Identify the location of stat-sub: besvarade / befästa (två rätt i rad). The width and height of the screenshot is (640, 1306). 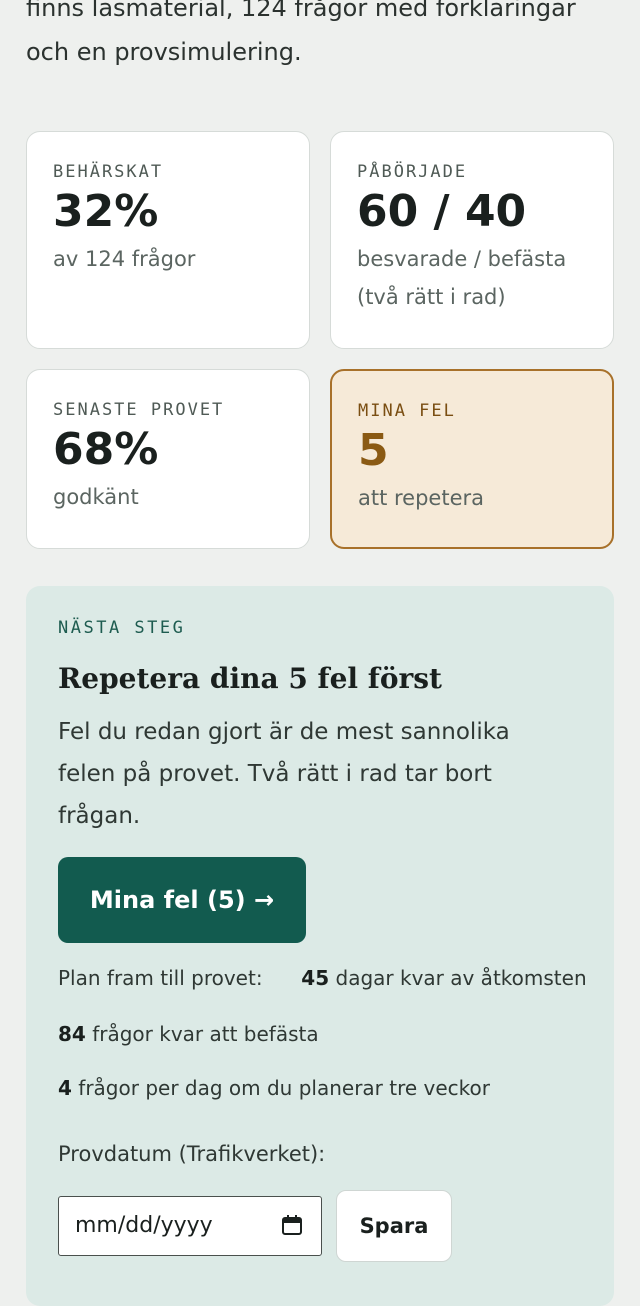
(462, 278).